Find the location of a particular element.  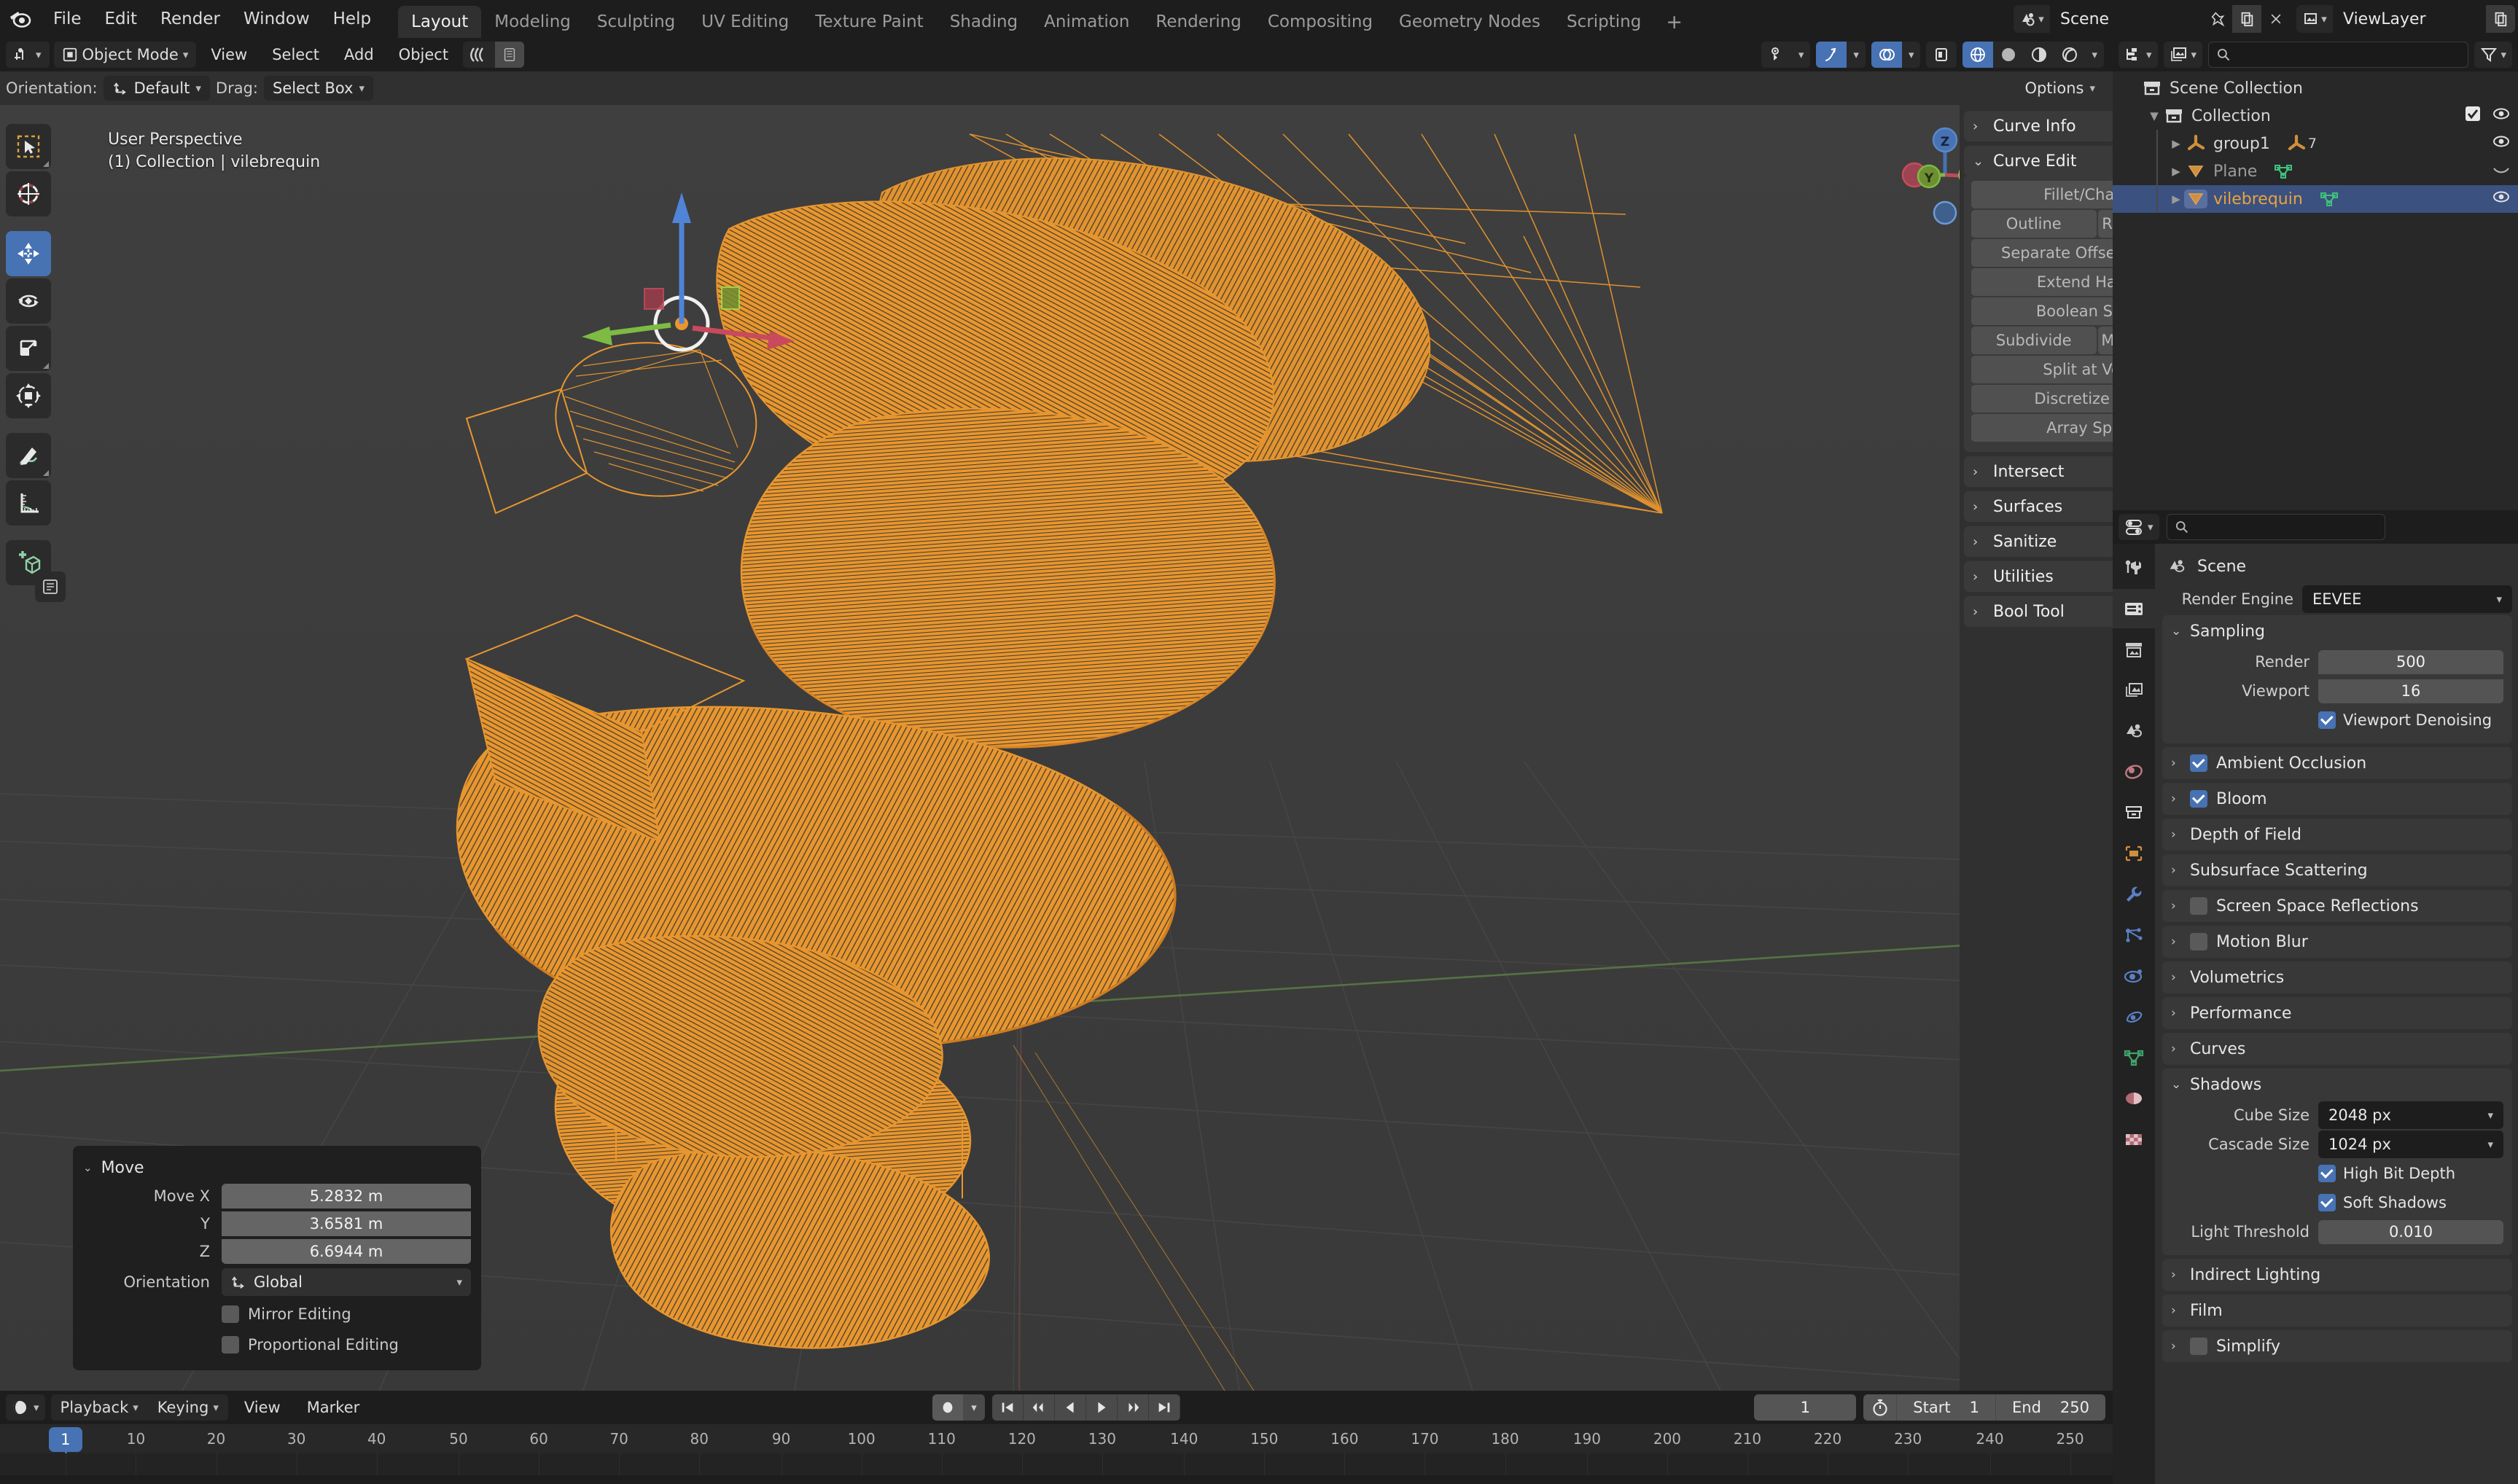

measure-tool-button is located at coordinates (28, 503).